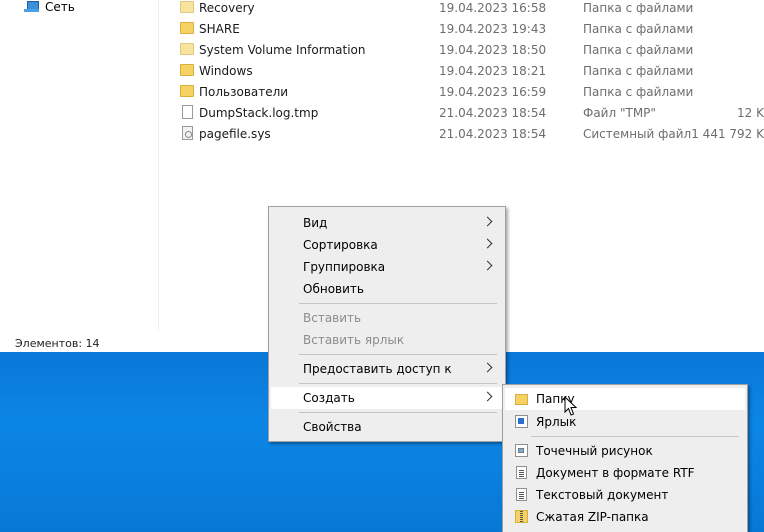 The height and width of the screenshot is (532, 764). What do you see at coordinates (235, 133) in the screenshot?
I see `file-name: pagefile.sys` at bounding box center [235, 133].